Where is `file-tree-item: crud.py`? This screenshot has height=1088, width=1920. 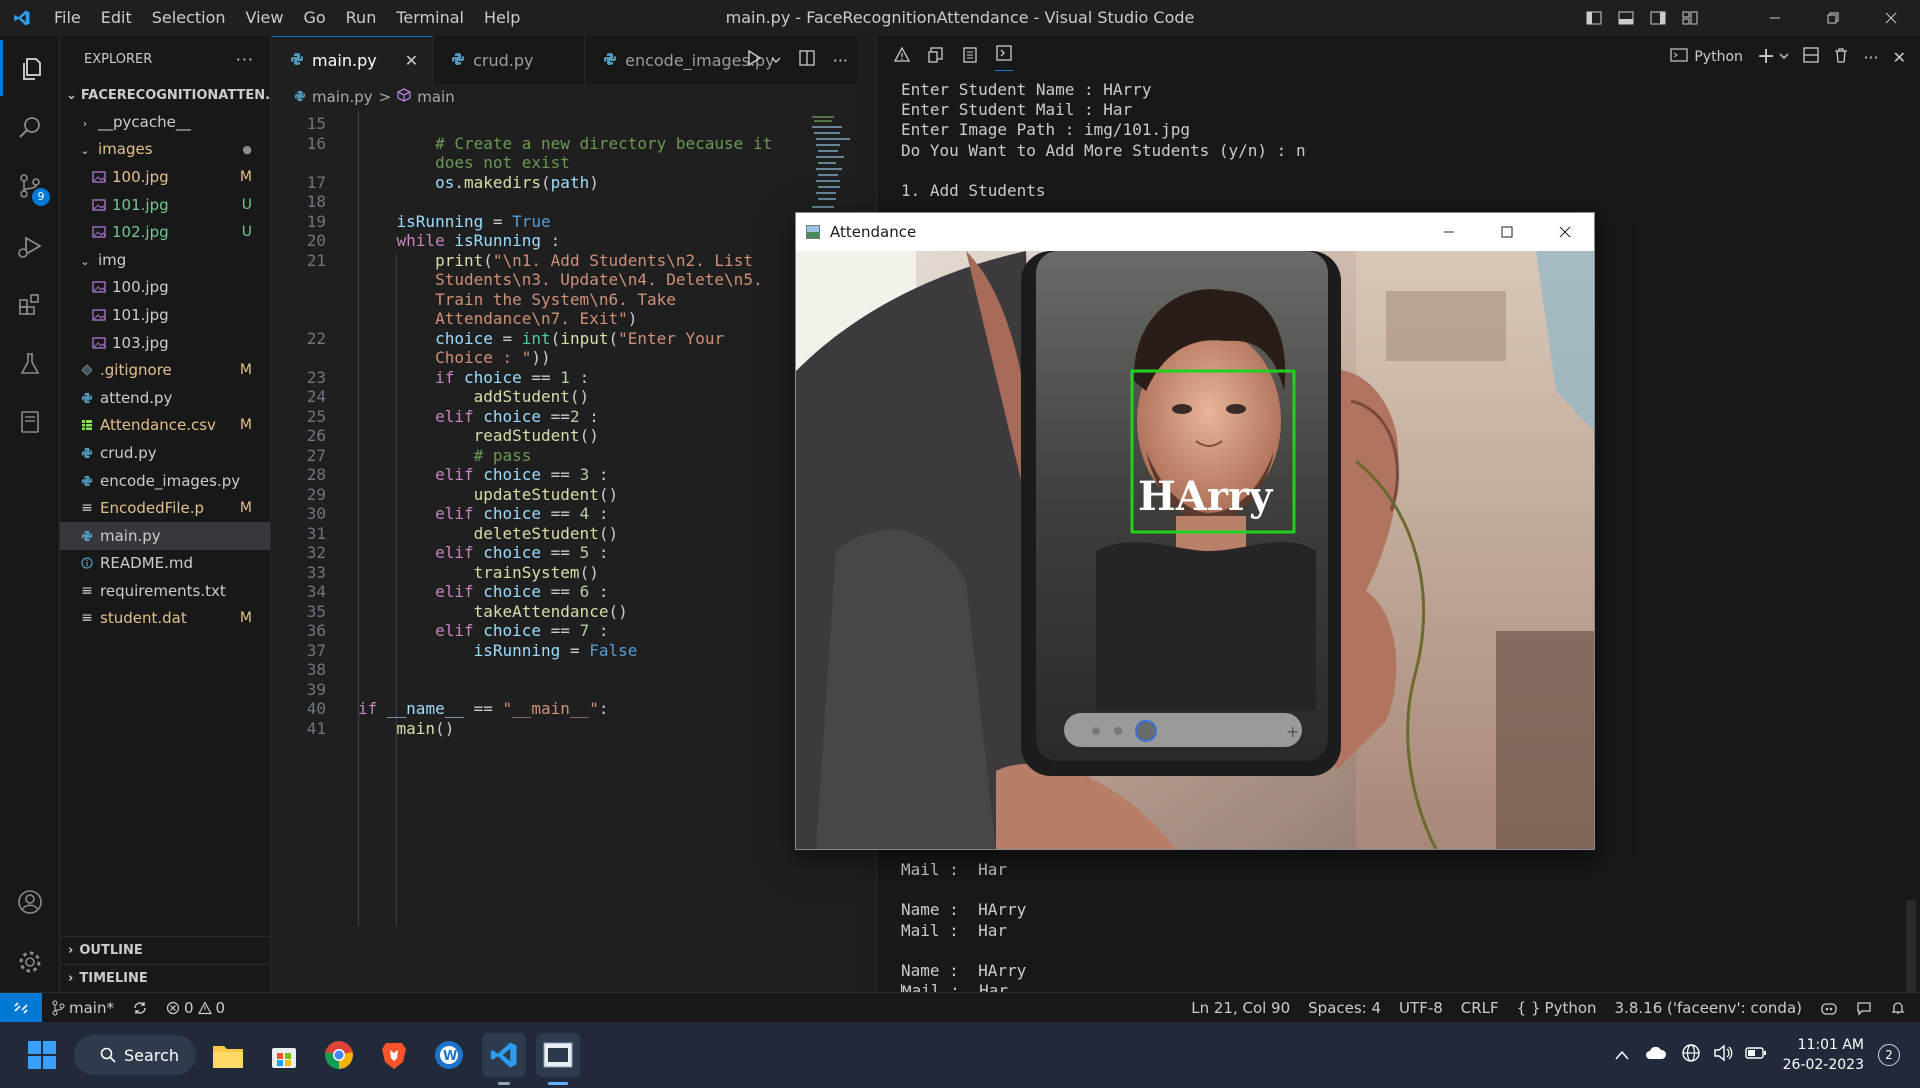
file-tree-item: crud.py is located at coordinates (165, 453).